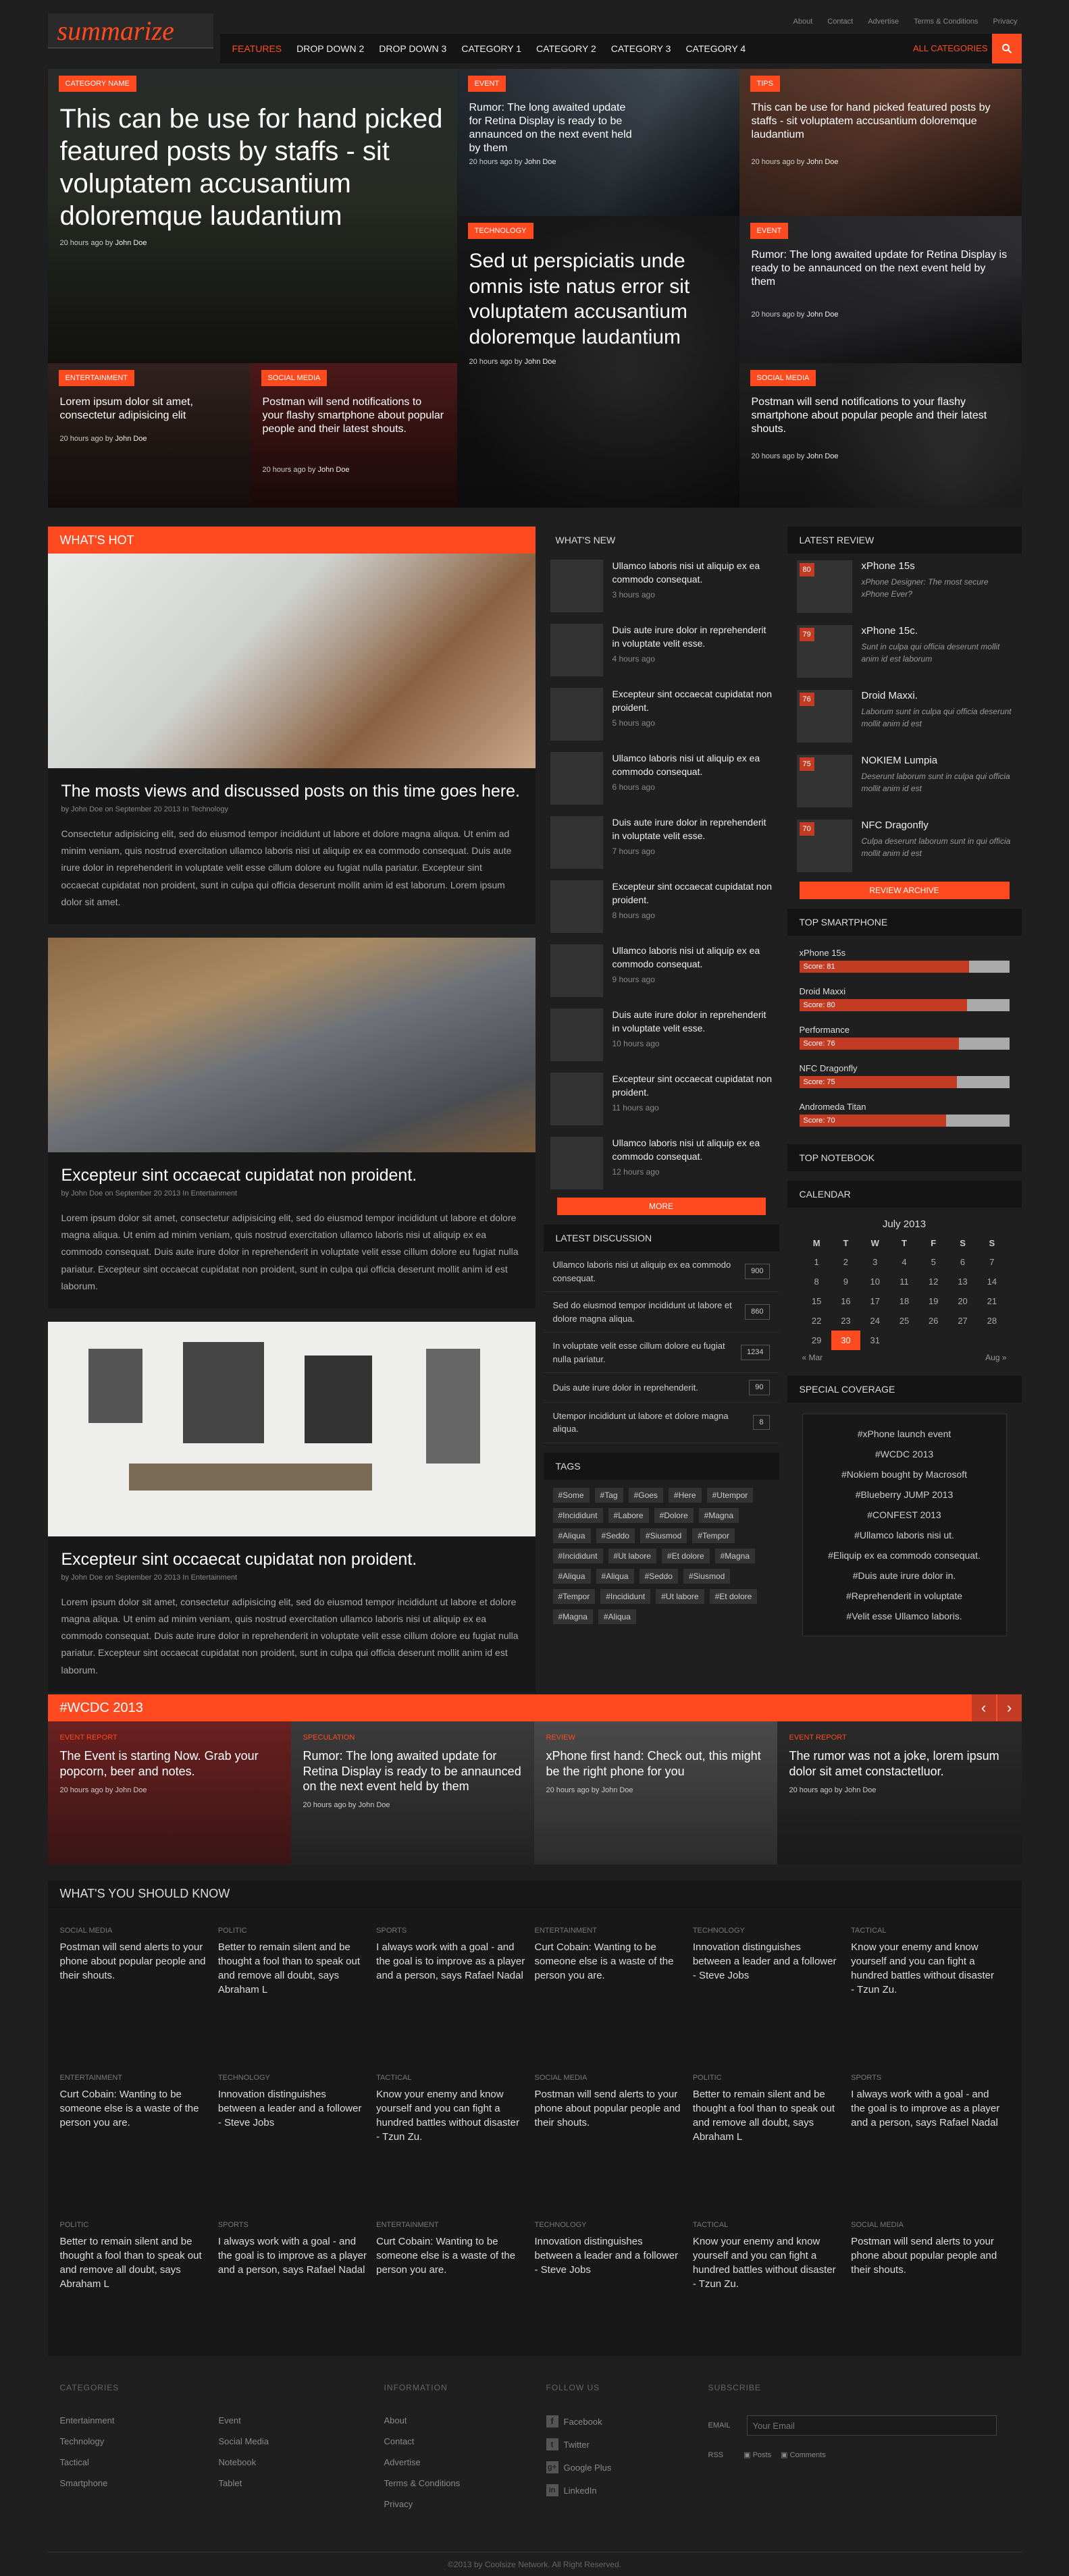 The image size is (1069, 2576). Describe the element at coordinates (1009, 1707) in the screenshot. I see `carousel-next-button: ›` at that location.